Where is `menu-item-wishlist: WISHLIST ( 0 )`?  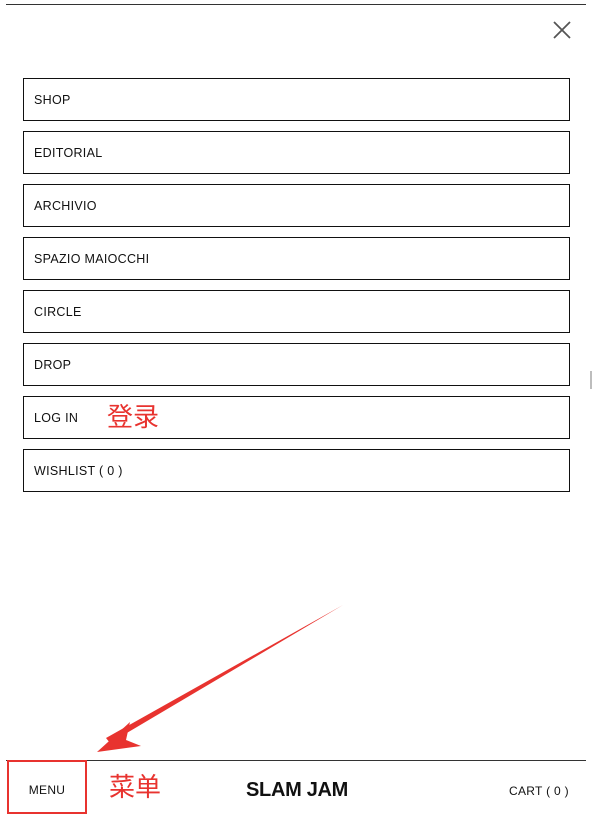 menu-item-wishlist: WISHLIST ( 0 ) is located at coordinates (296, 470).